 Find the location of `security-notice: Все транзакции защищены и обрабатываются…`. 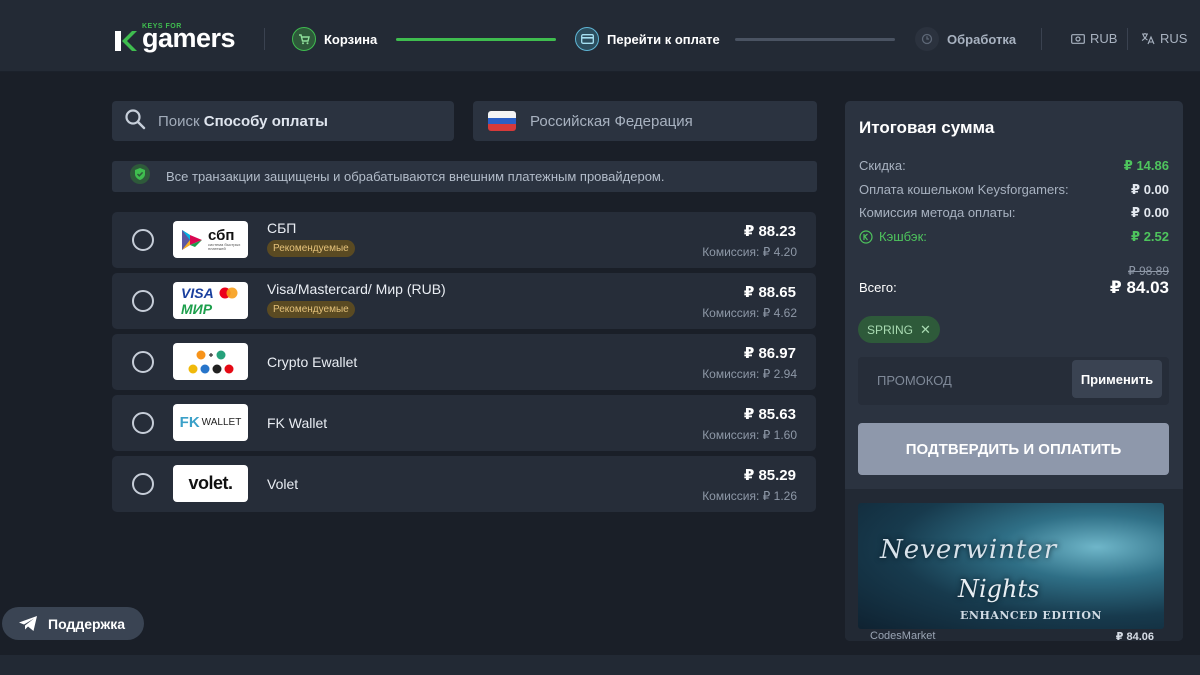

security-notice: Все транзакции защищены и обрабатываются… is located at coordinates (464, 176).